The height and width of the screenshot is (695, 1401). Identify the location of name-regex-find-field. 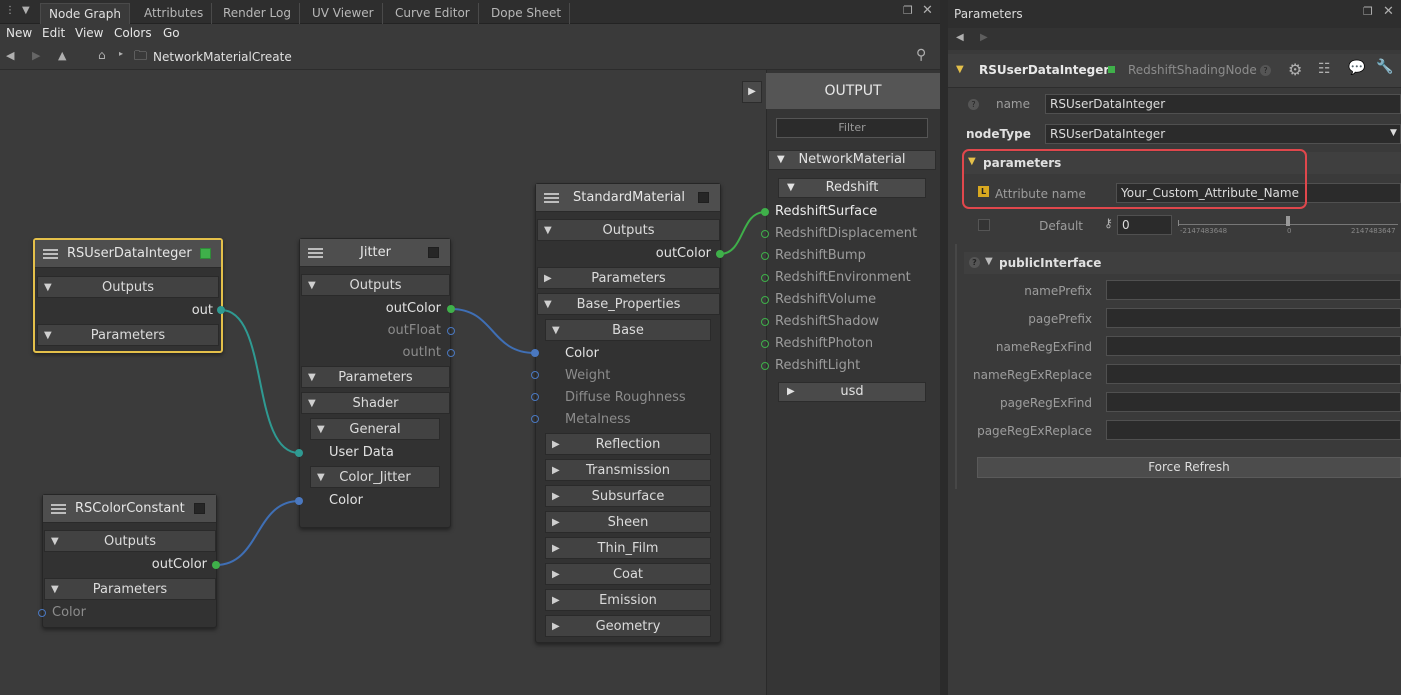
(1253, 346).